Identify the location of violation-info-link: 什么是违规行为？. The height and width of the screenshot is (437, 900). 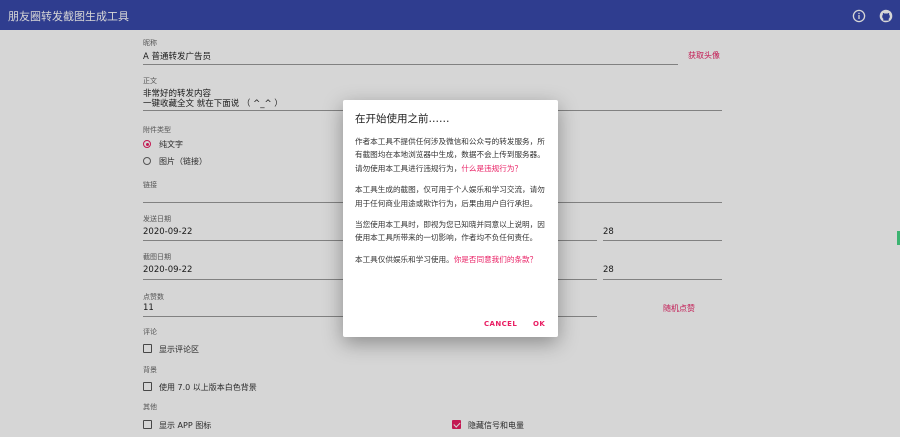
(491, 168).